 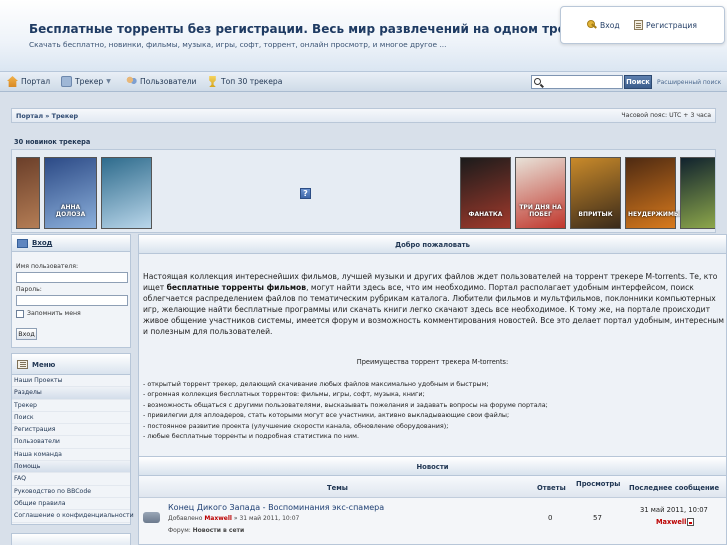 I want to click on poster-title: НЕУДЕРЖИМЫЕ, so click(x=656, y=214).